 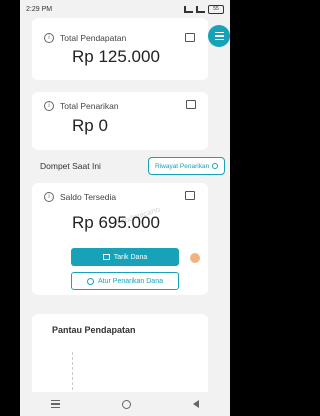 What do you see at coordinates (125, 9) in the screenshot?
I see `status-bar: 2:29 PM 55` at bounding box center [125, 9].